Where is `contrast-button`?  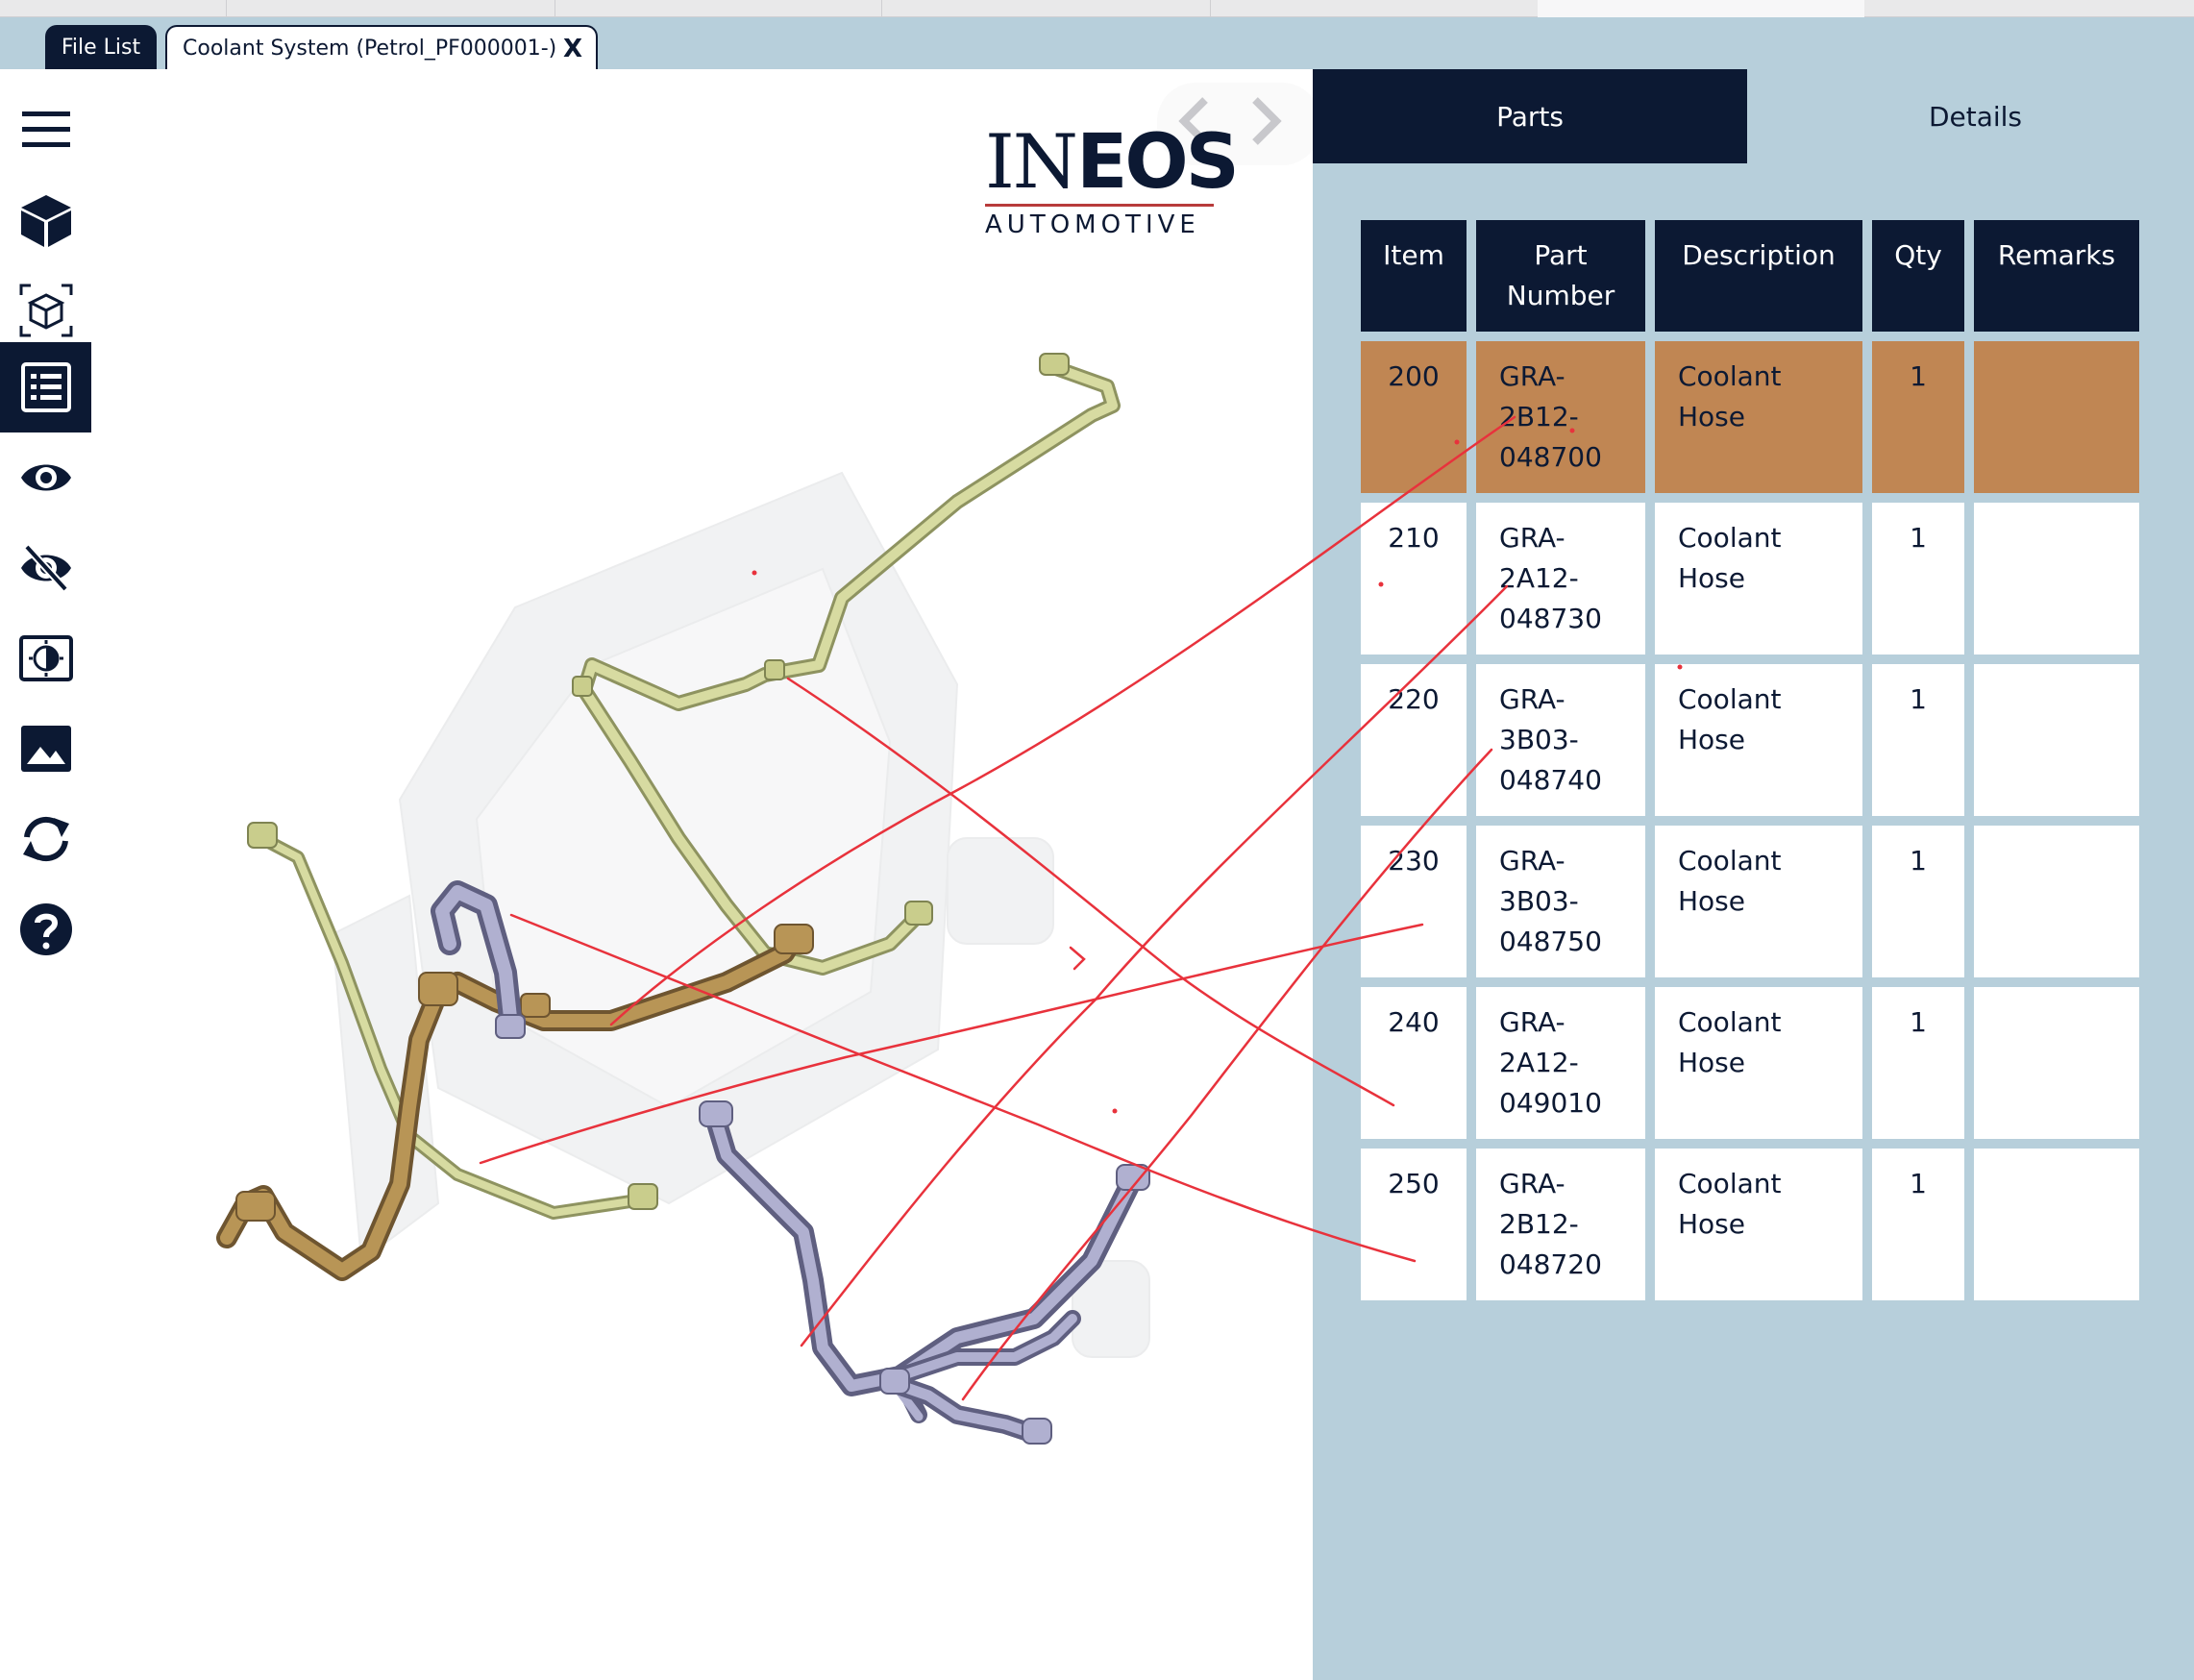
contrast-button is located at coordinates (45, 658).